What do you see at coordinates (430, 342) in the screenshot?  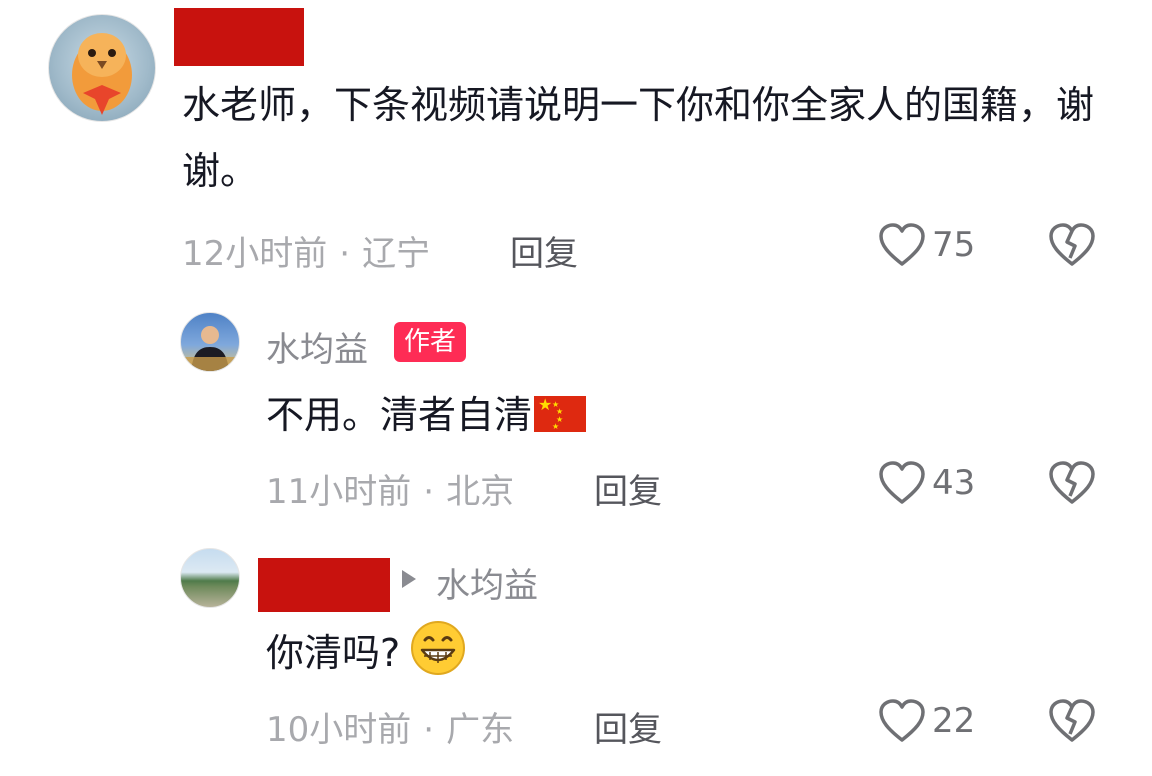 I see `author-badge: 作者` at bounding box center [430, 342].